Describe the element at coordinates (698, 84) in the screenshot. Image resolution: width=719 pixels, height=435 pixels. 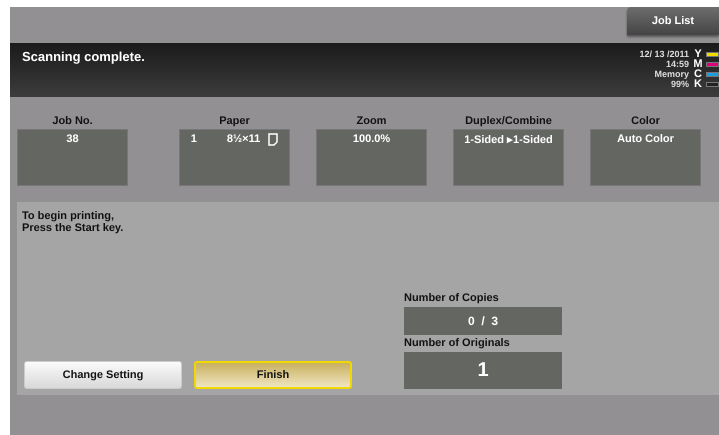
I see `toner-letter: K` at that location.